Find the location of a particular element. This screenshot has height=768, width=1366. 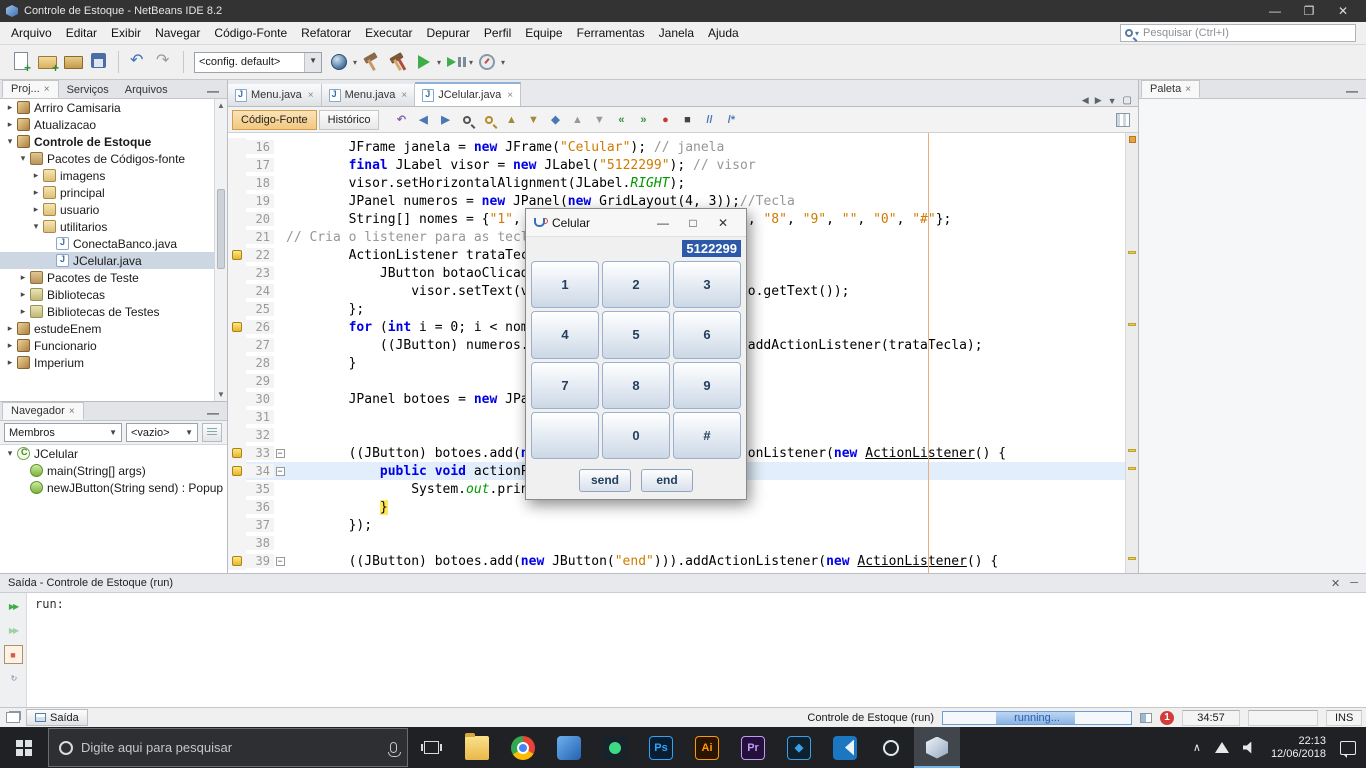

menu-equipe: Equipe is located at coordinates (543, 33).